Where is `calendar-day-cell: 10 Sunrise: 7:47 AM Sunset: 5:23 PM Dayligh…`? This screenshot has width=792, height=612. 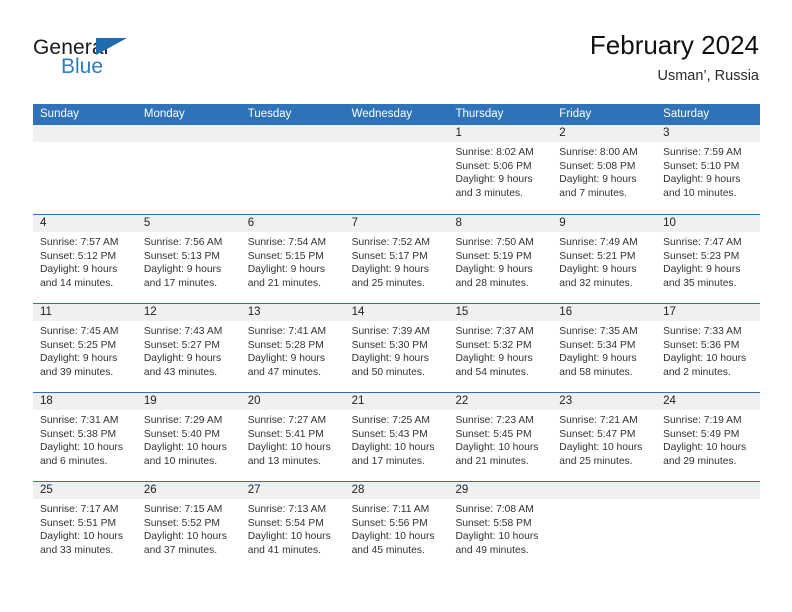 calendar-day-cell: 10 Sunrise: 7:47 AM Sunset: 5:23 PM Dayligh… is located at coordinates (708, 259).